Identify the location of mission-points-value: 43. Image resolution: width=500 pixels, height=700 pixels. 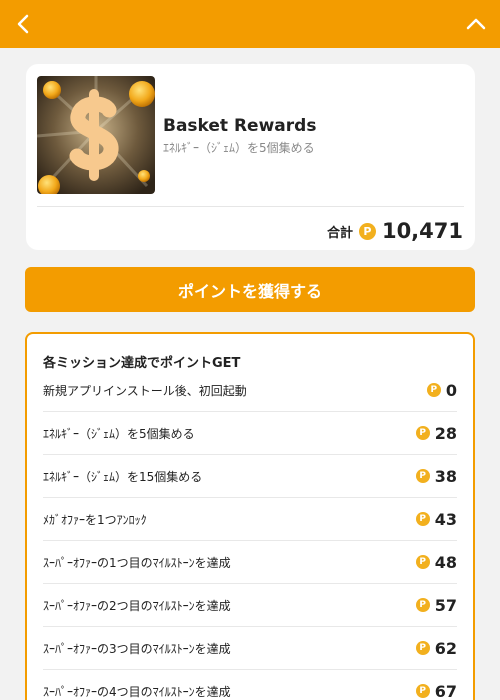
(445, 519).